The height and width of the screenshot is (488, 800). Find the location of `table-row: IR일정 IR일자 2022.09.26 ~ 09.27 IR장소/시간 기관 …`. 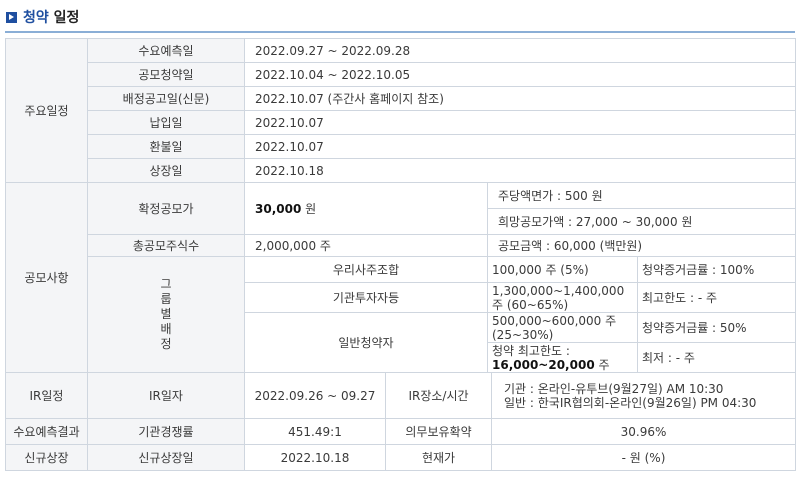

table-row: IR일정 IR일자 2022.09.26 ~ 09.27 IR장소/시간 기관 … is located at coordinates (401, 395).